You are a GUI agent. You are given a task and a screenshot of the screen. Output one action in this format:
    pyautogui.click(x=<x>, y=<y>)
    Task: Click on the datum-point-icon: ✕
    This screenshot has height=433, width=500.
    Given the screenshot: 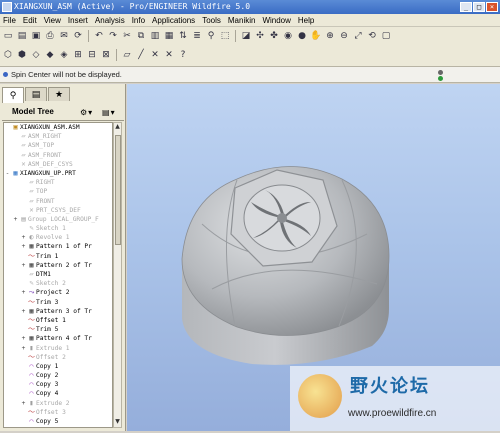 What is the action you would take?
    pyautogui.click(x=155, y=55)
    